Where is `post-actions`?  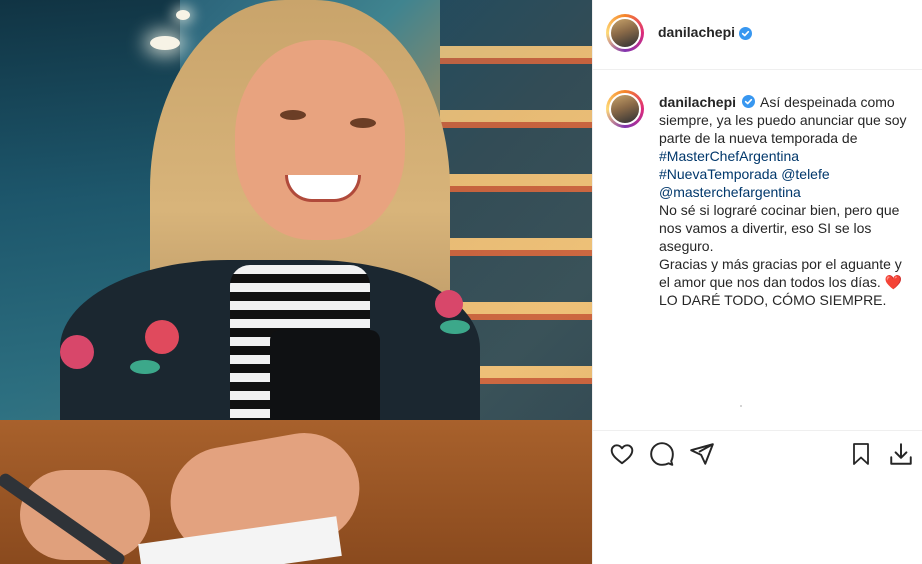
post-actions is located at coordinates (757, 457).